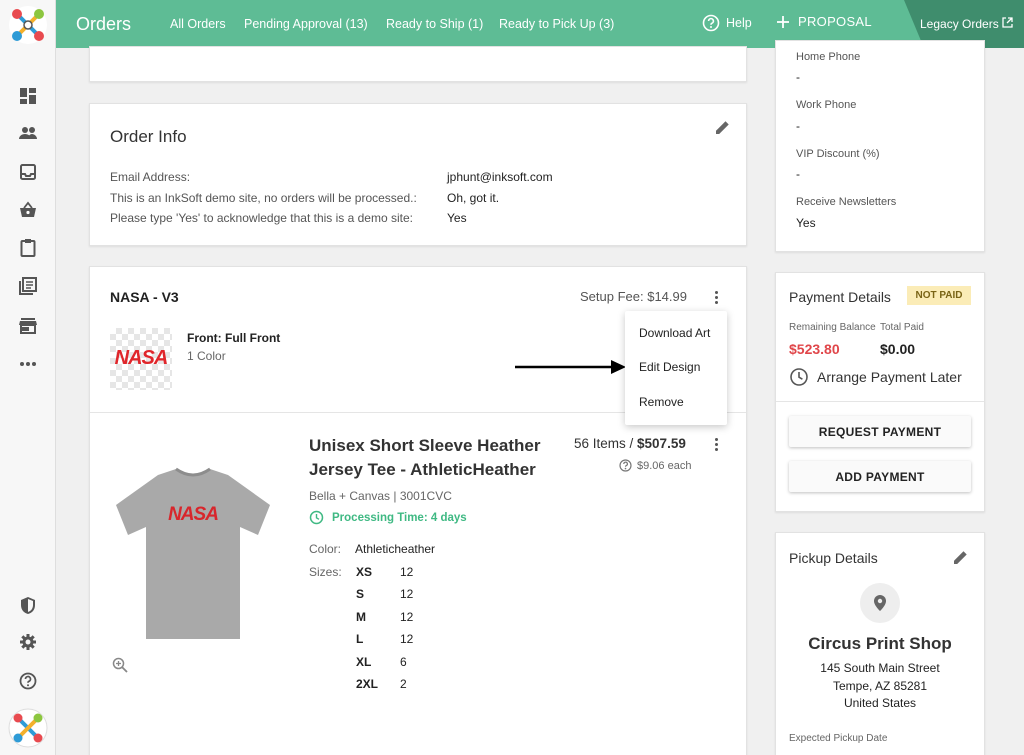  What do you see at coordinates (380, 496) in the screenshot?
I see `product-brand: Bella + Canvas | 3001CVC` at bounding box center [380, 496].